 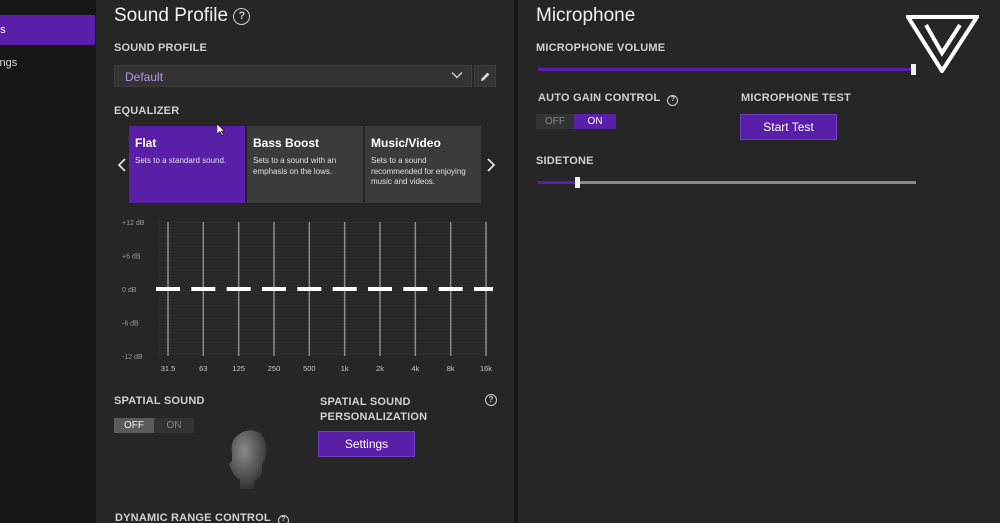 I want to click on sidebar-item-label: tings, so click(x=9, y=63).